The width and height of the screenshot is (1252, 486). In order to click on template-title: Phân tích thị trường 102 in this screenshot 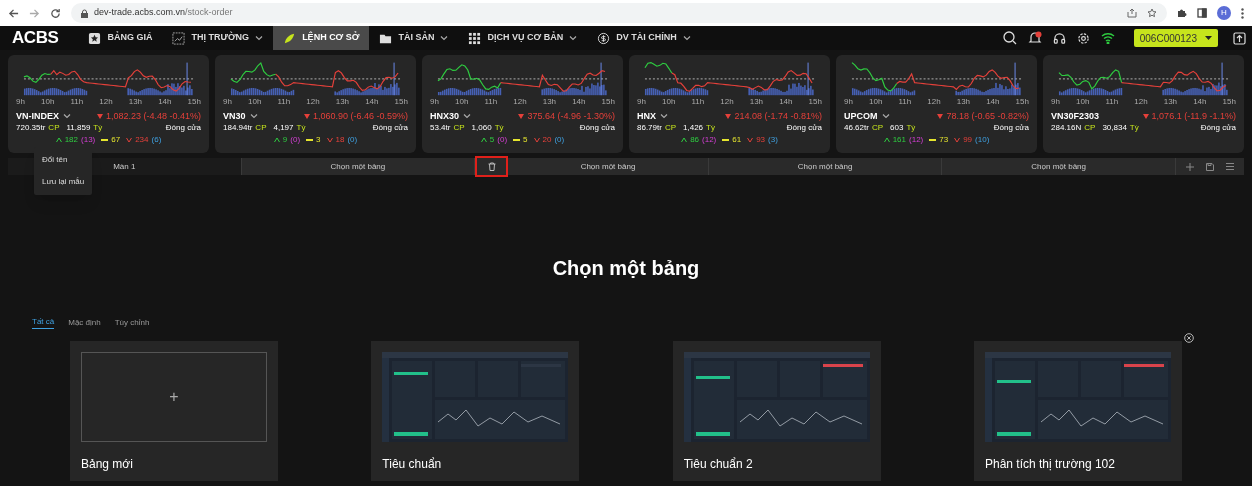, I will do `click(1050, 464)`.